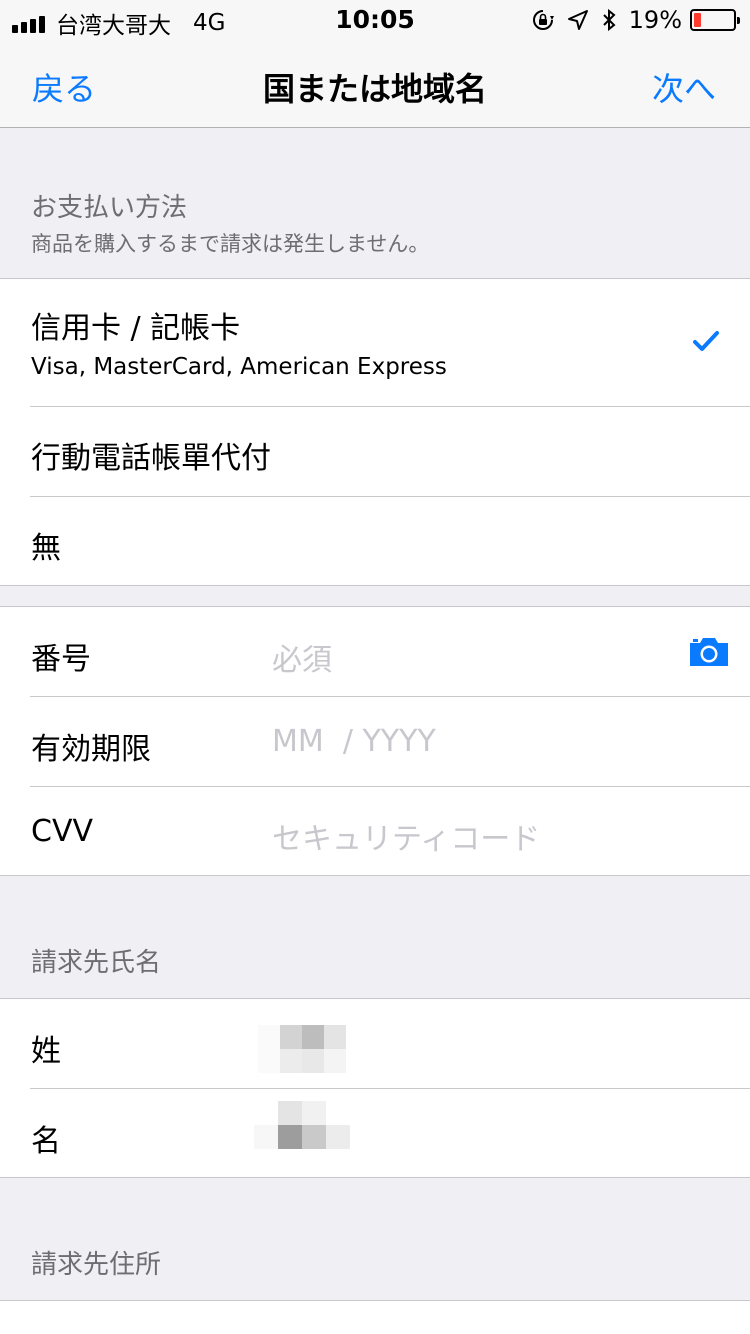 The height and width of the screenshot is (1334, 750). What do you see at coordinates (96, 963) in the screenshot?
I see `billing-name-title: 請求先氏名` at bounding box center [96, 963].